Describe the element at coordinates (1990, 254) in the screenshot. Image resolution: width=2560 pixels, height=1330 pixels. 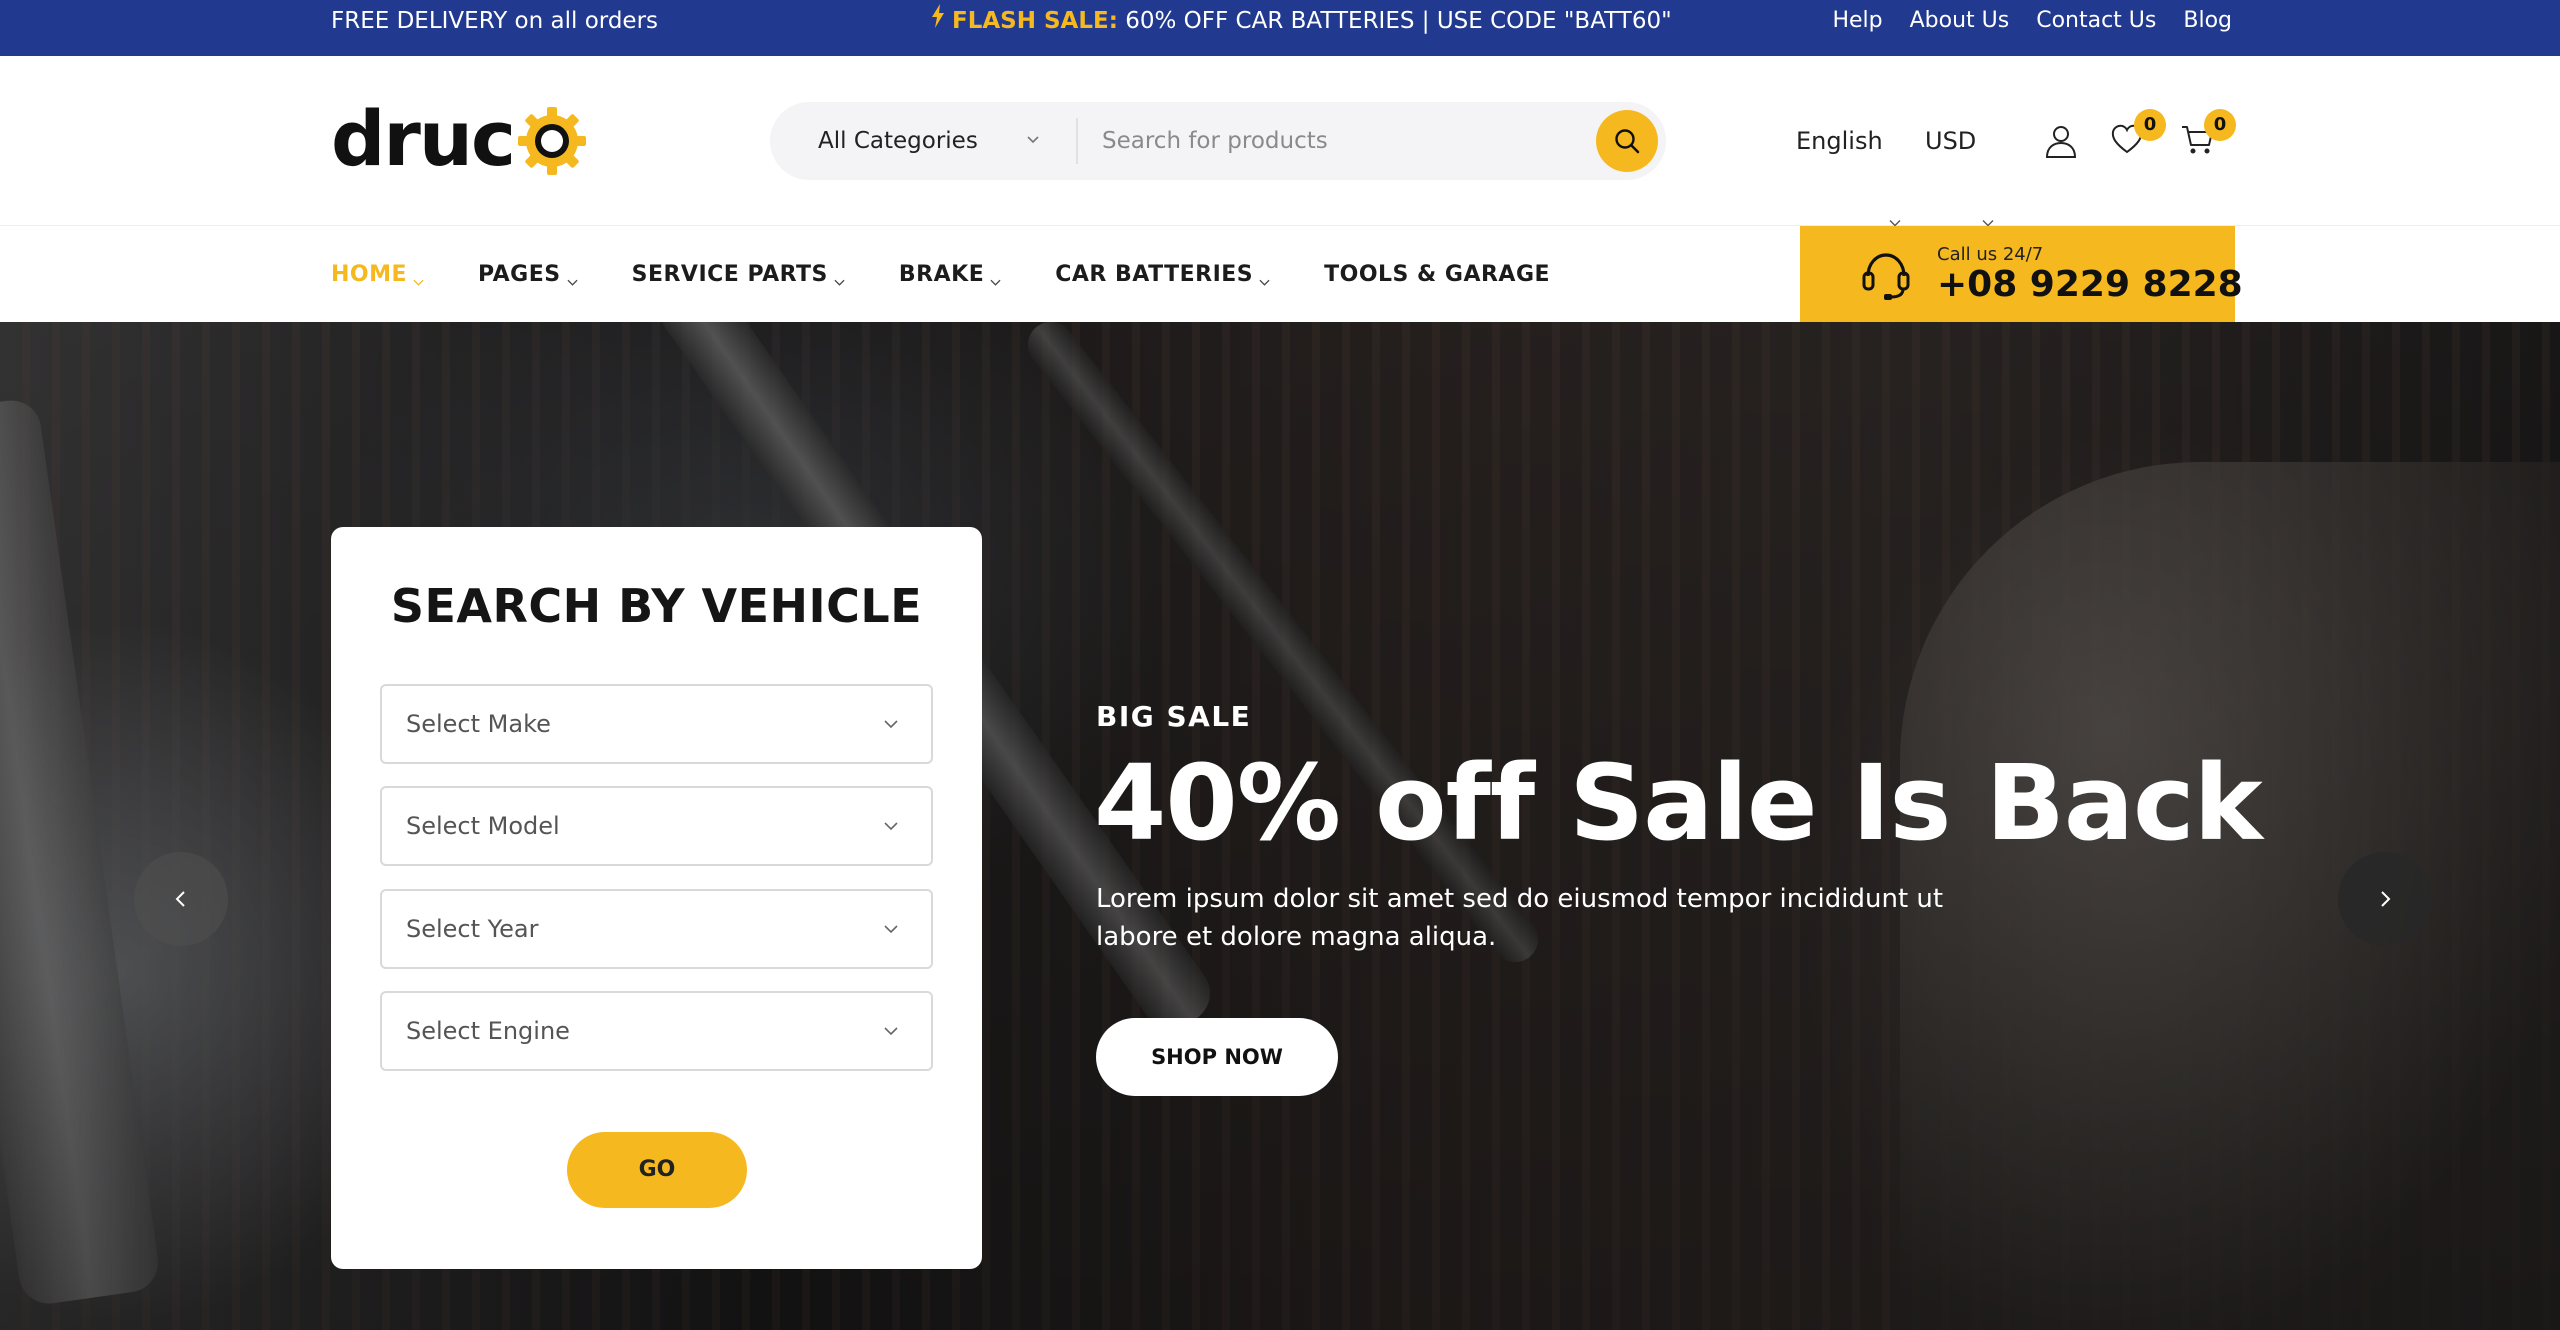
I see `call-us-label: Call us 24/7` at that location.